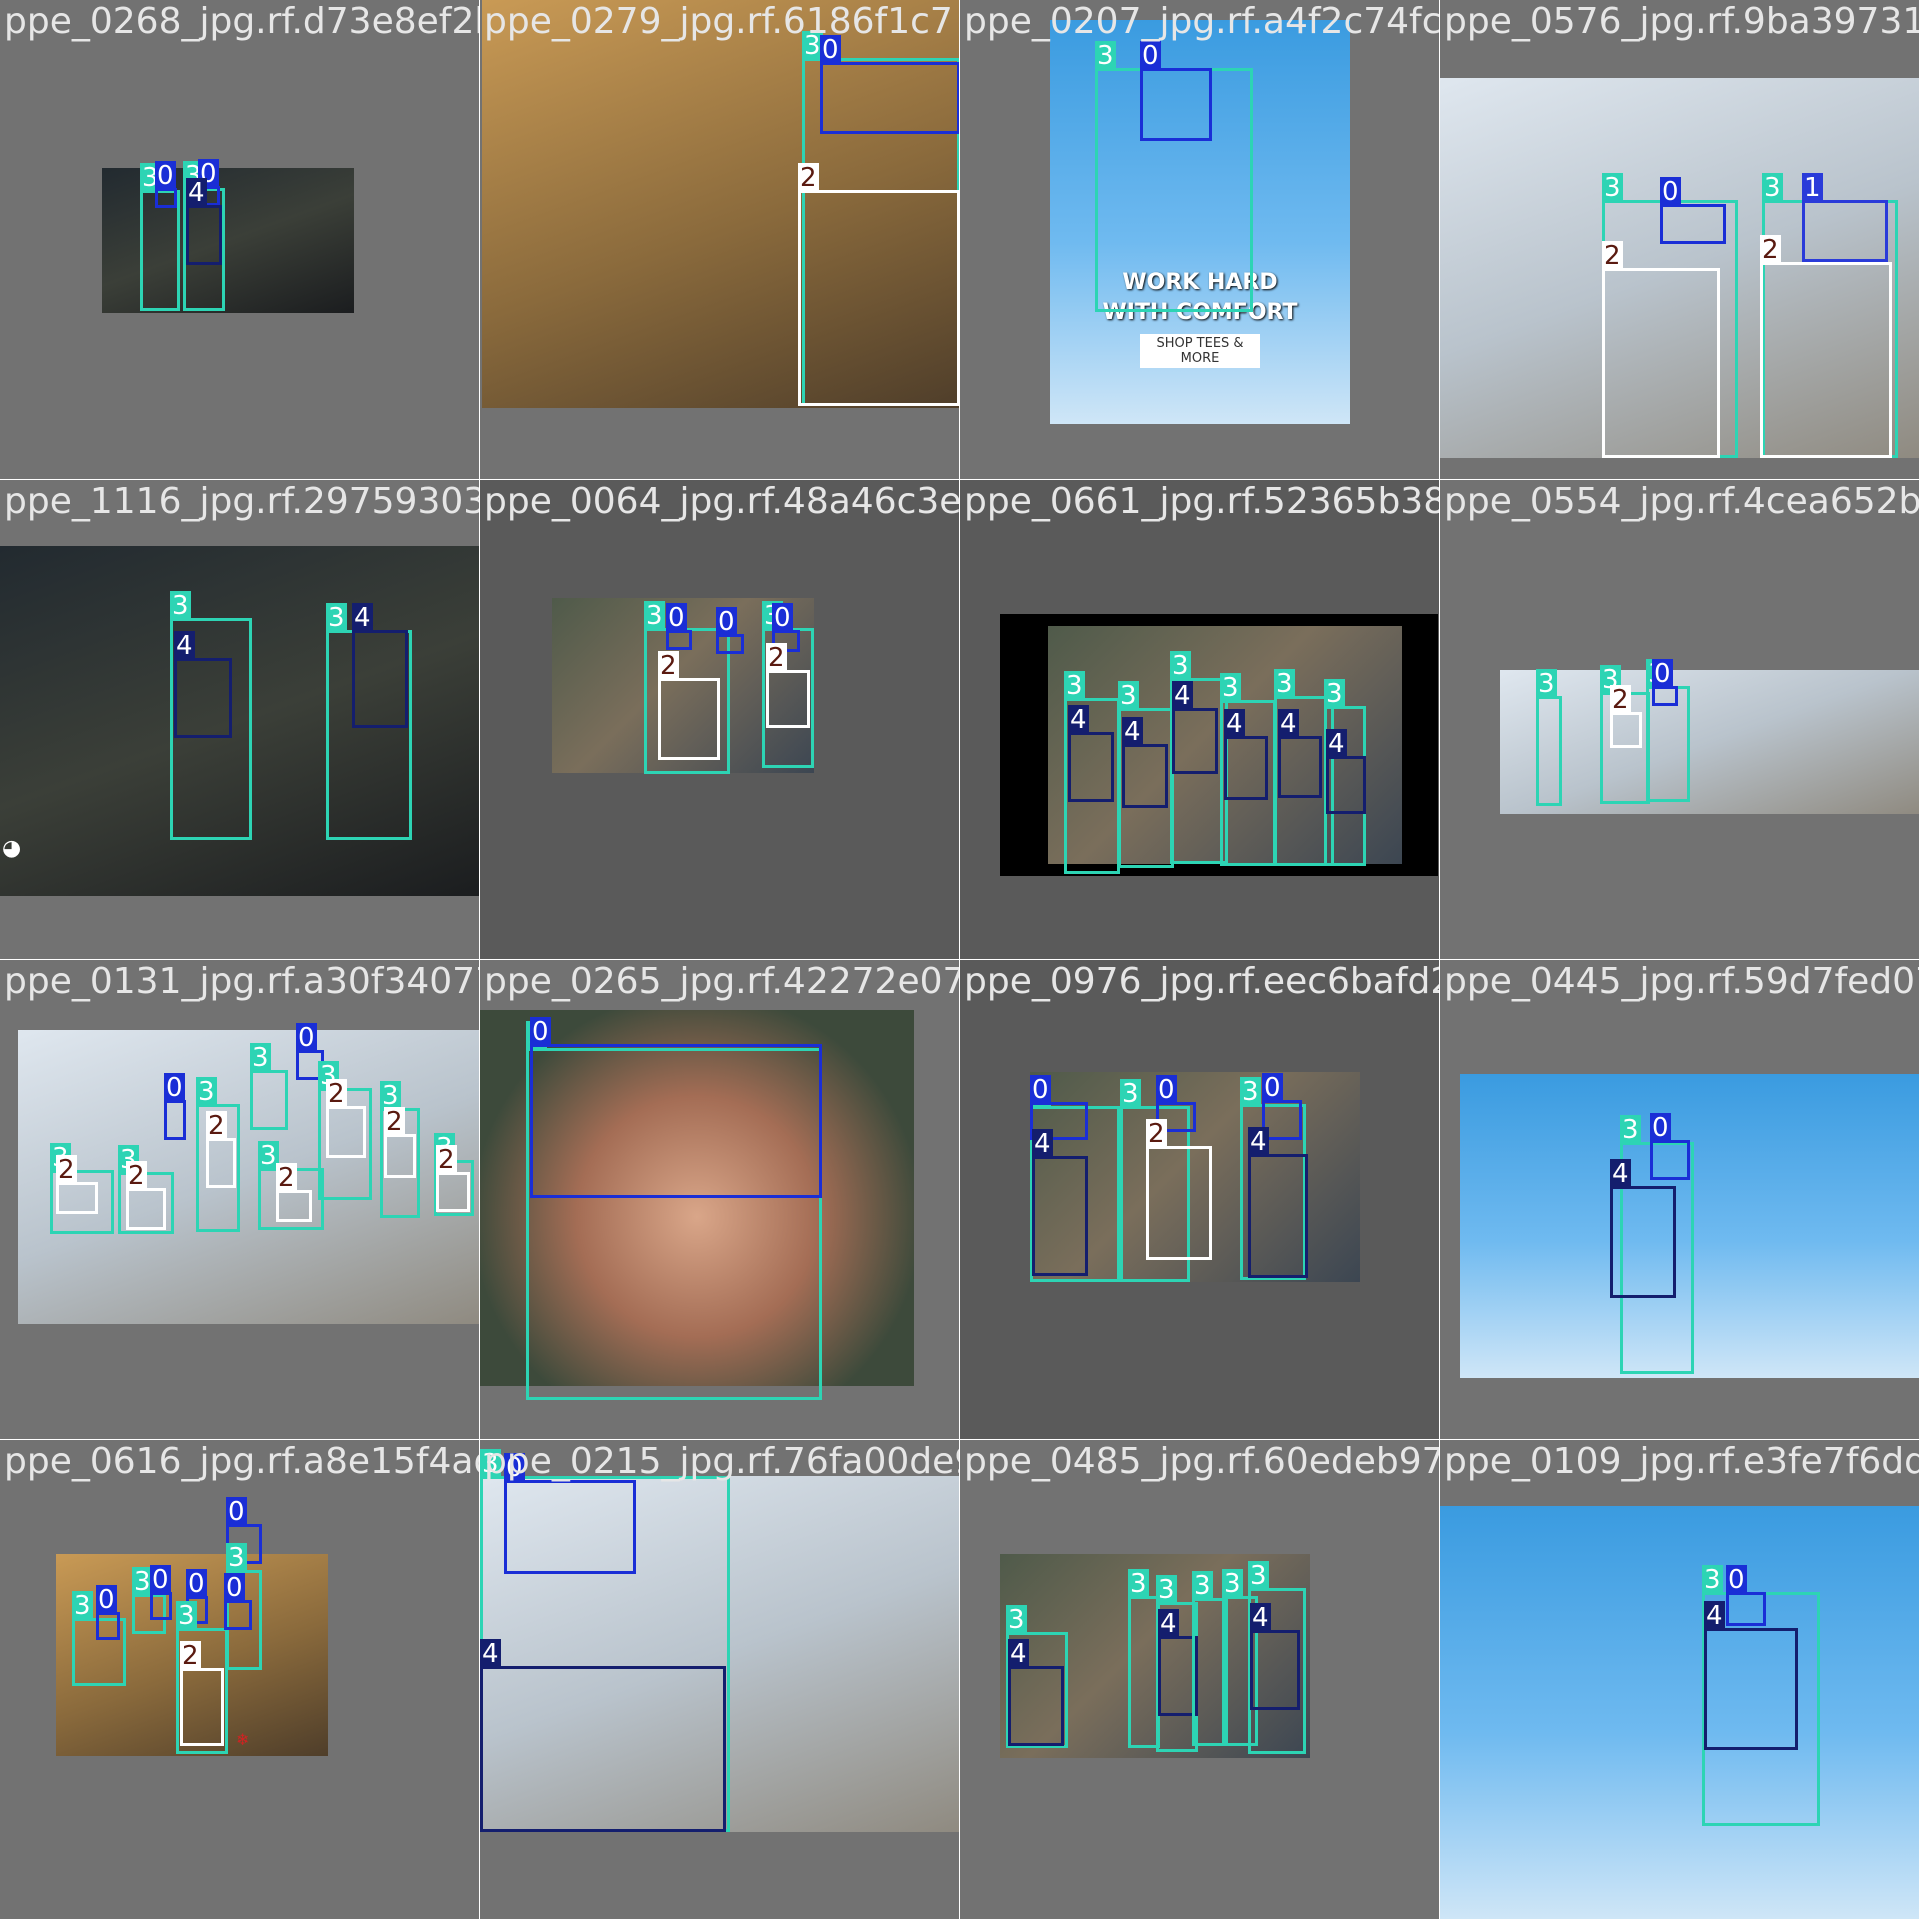 Image resolution: width=1920 pixels, height=1920 pixels. Describe the element at coordinates (243, 1739) in the screenshot. I see `watermark-logo: ❄` at that location.